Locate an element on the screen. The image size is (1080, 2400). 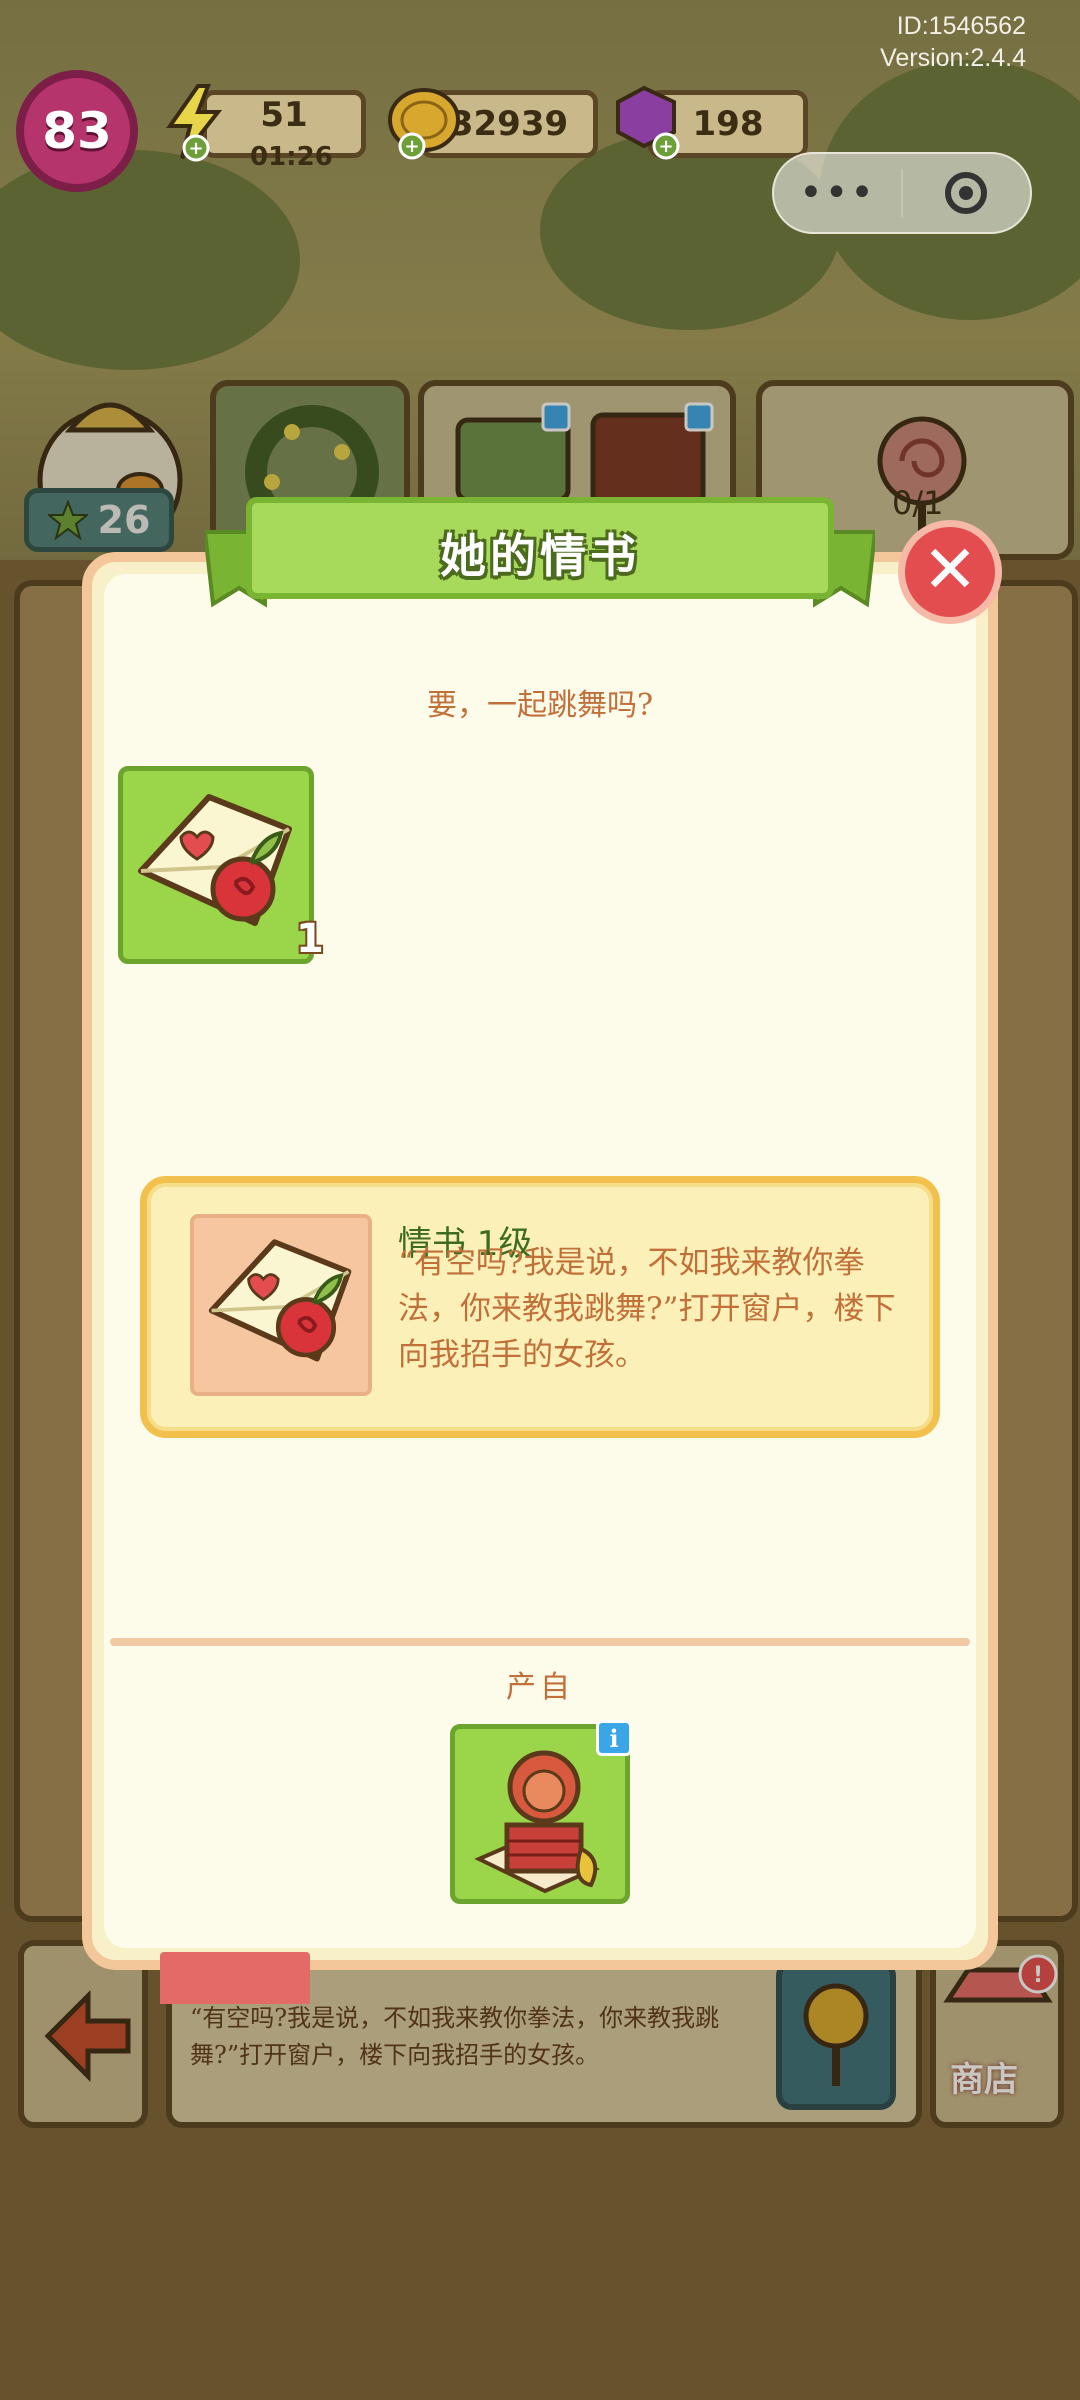
energy-value: 51 is located at coordinates (284, 115).